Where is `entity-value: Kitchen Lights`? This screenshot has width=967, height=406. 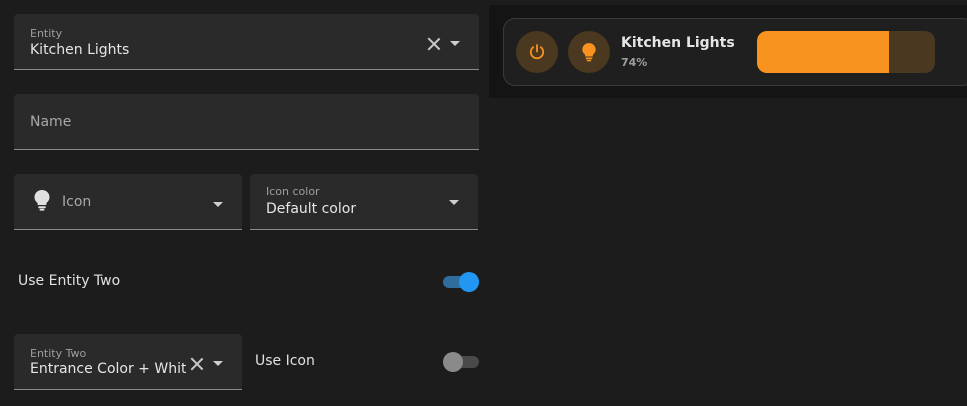 entity-value: Kitchen Lights is located at coordinates (80, 50).